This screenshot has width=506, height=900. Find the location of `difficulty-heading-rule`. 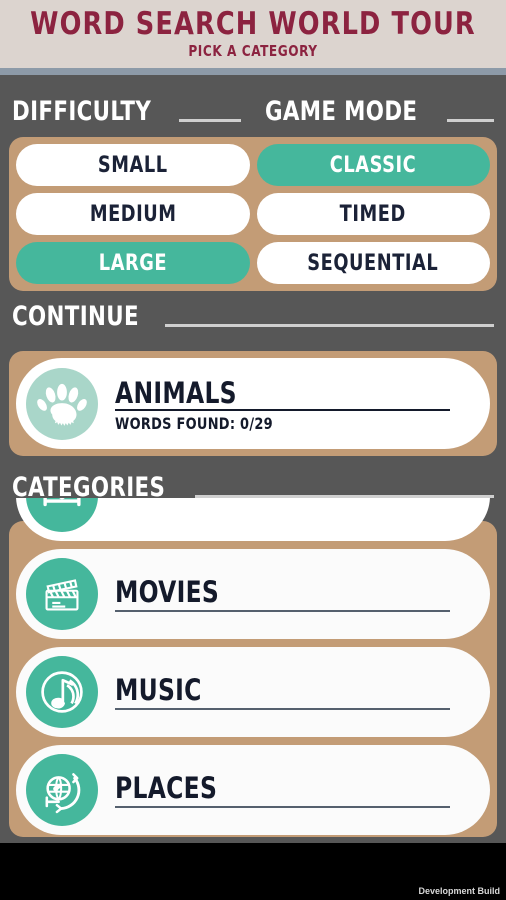

difficulty-heading-rule is located at coordinates (210, 120).